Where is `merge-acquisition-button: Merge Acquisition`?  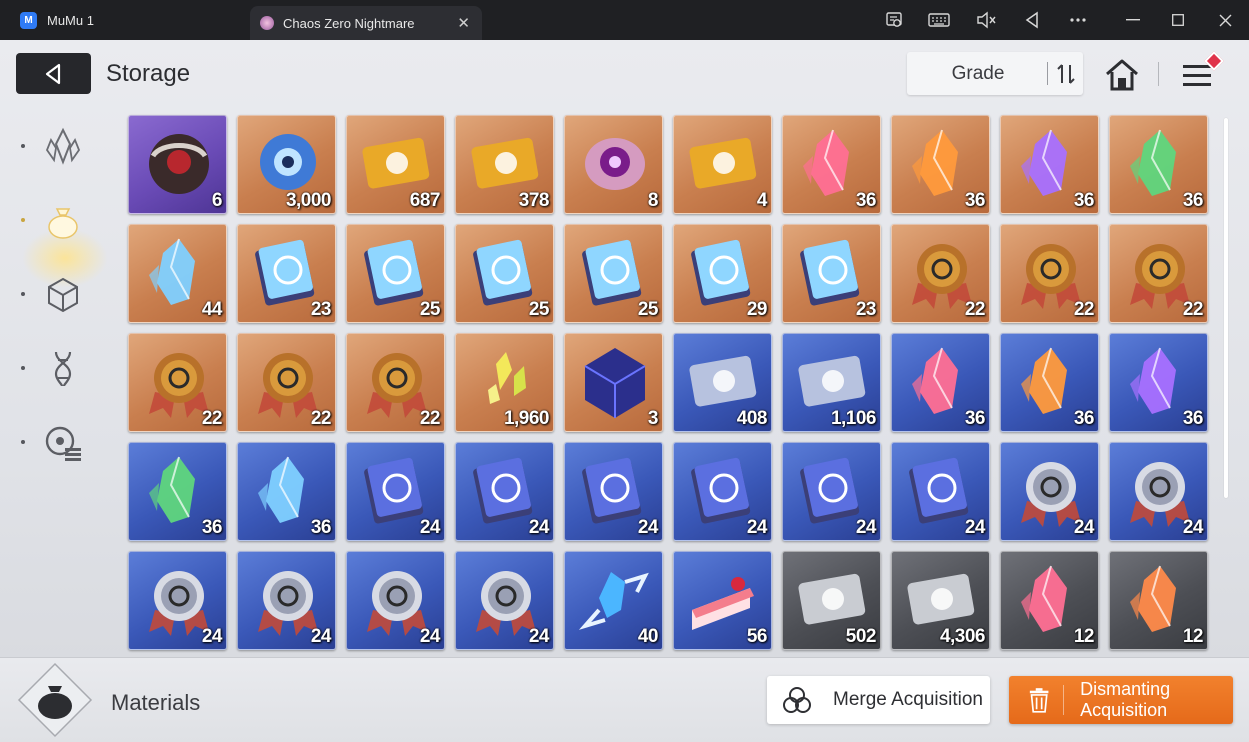
merge-acquisition-button: Merge Acquisition is located at coordinates (878, 700).